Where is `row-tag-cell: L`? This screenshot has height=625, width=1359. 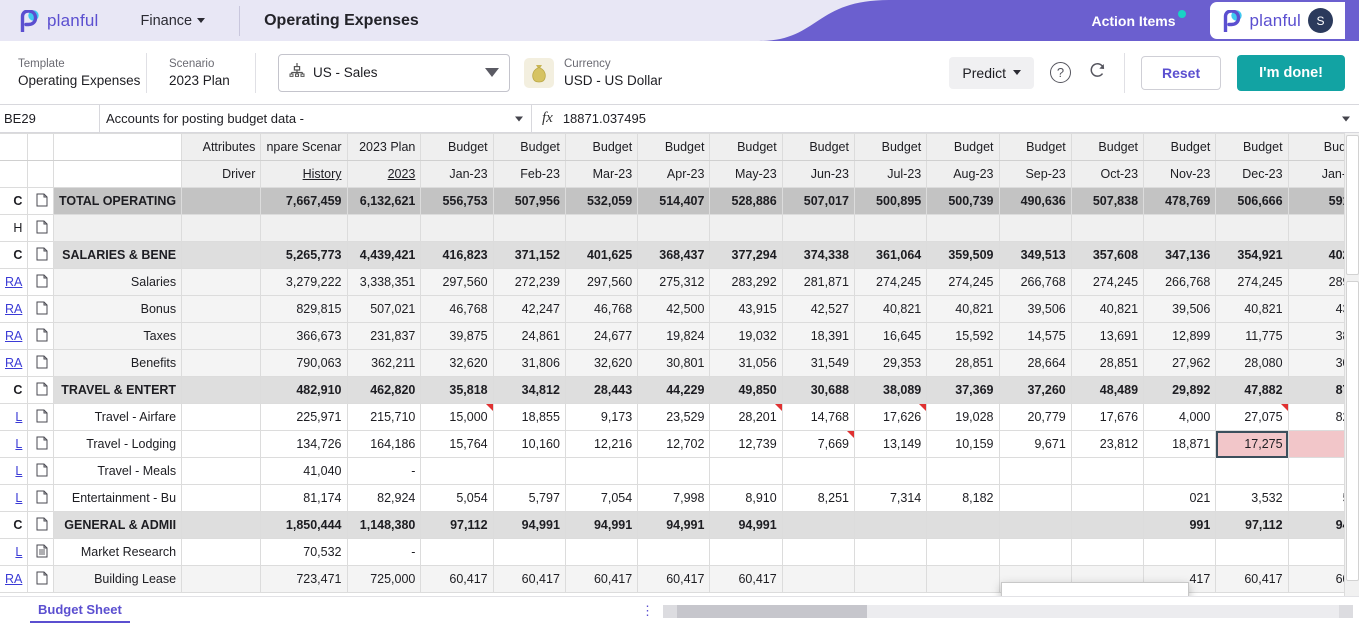 row-tag-cell: L is located at coordinates (14, 417).